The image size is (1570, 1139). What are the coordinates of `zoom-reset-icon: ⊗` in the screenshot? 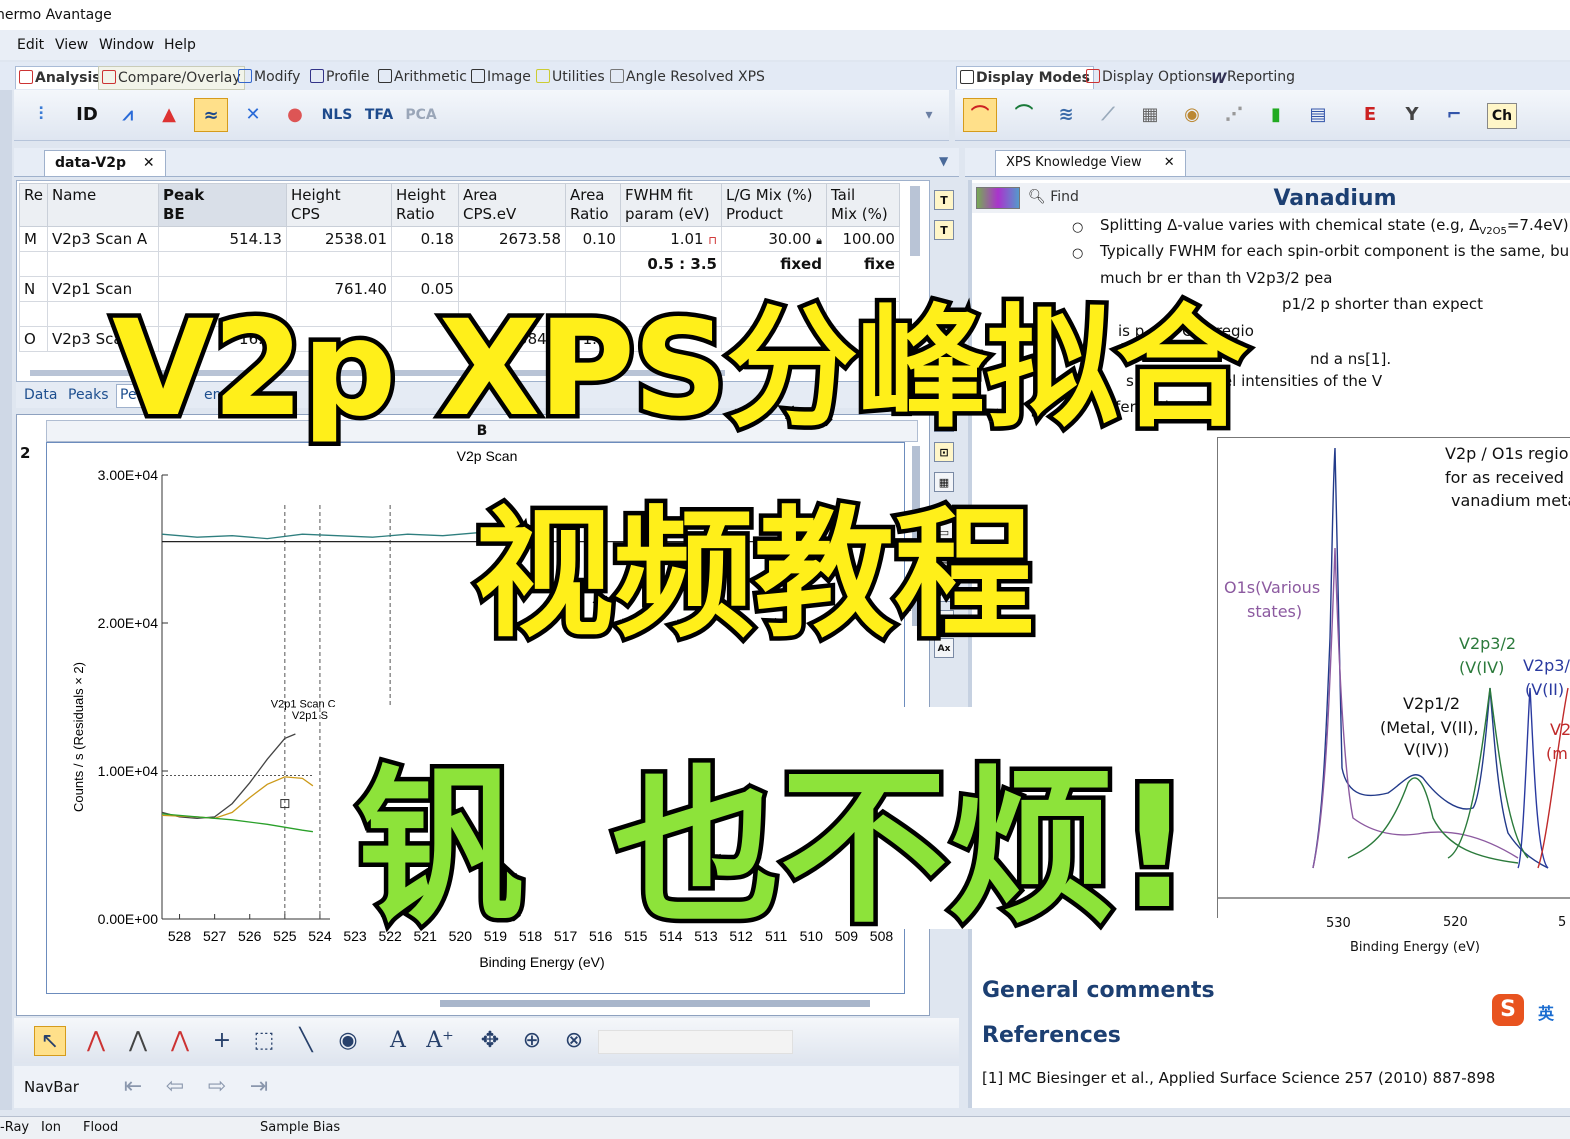 It's located at (574, 1041).